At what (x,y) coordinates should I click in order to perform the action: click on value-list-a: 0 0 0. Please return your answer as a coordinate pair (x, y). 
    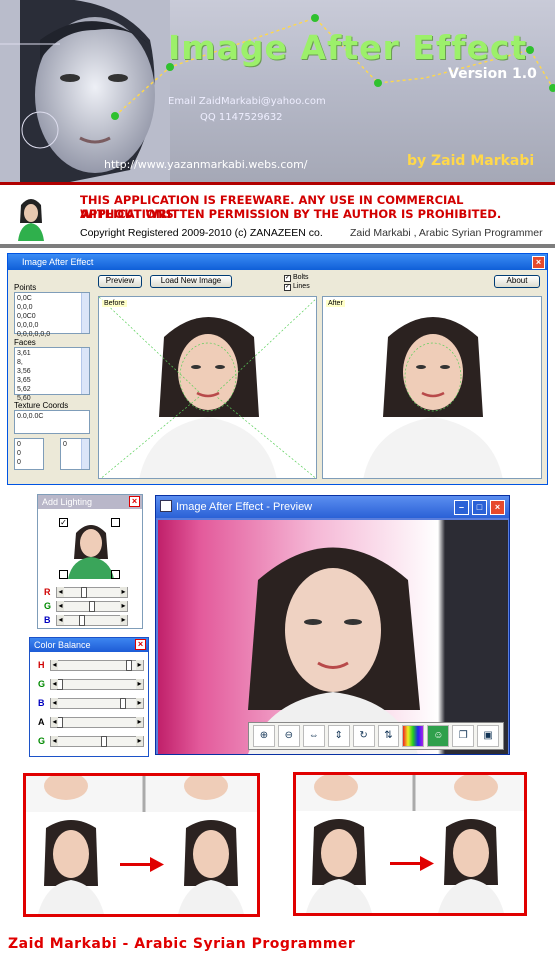
    Looking at the image, I should click on (29, 454).